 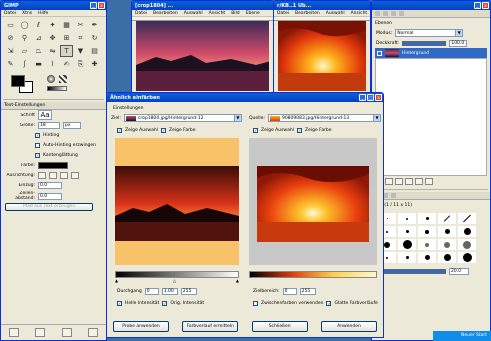 I want to click on image1-menu-file: Datei, so click(x=141, y=13).